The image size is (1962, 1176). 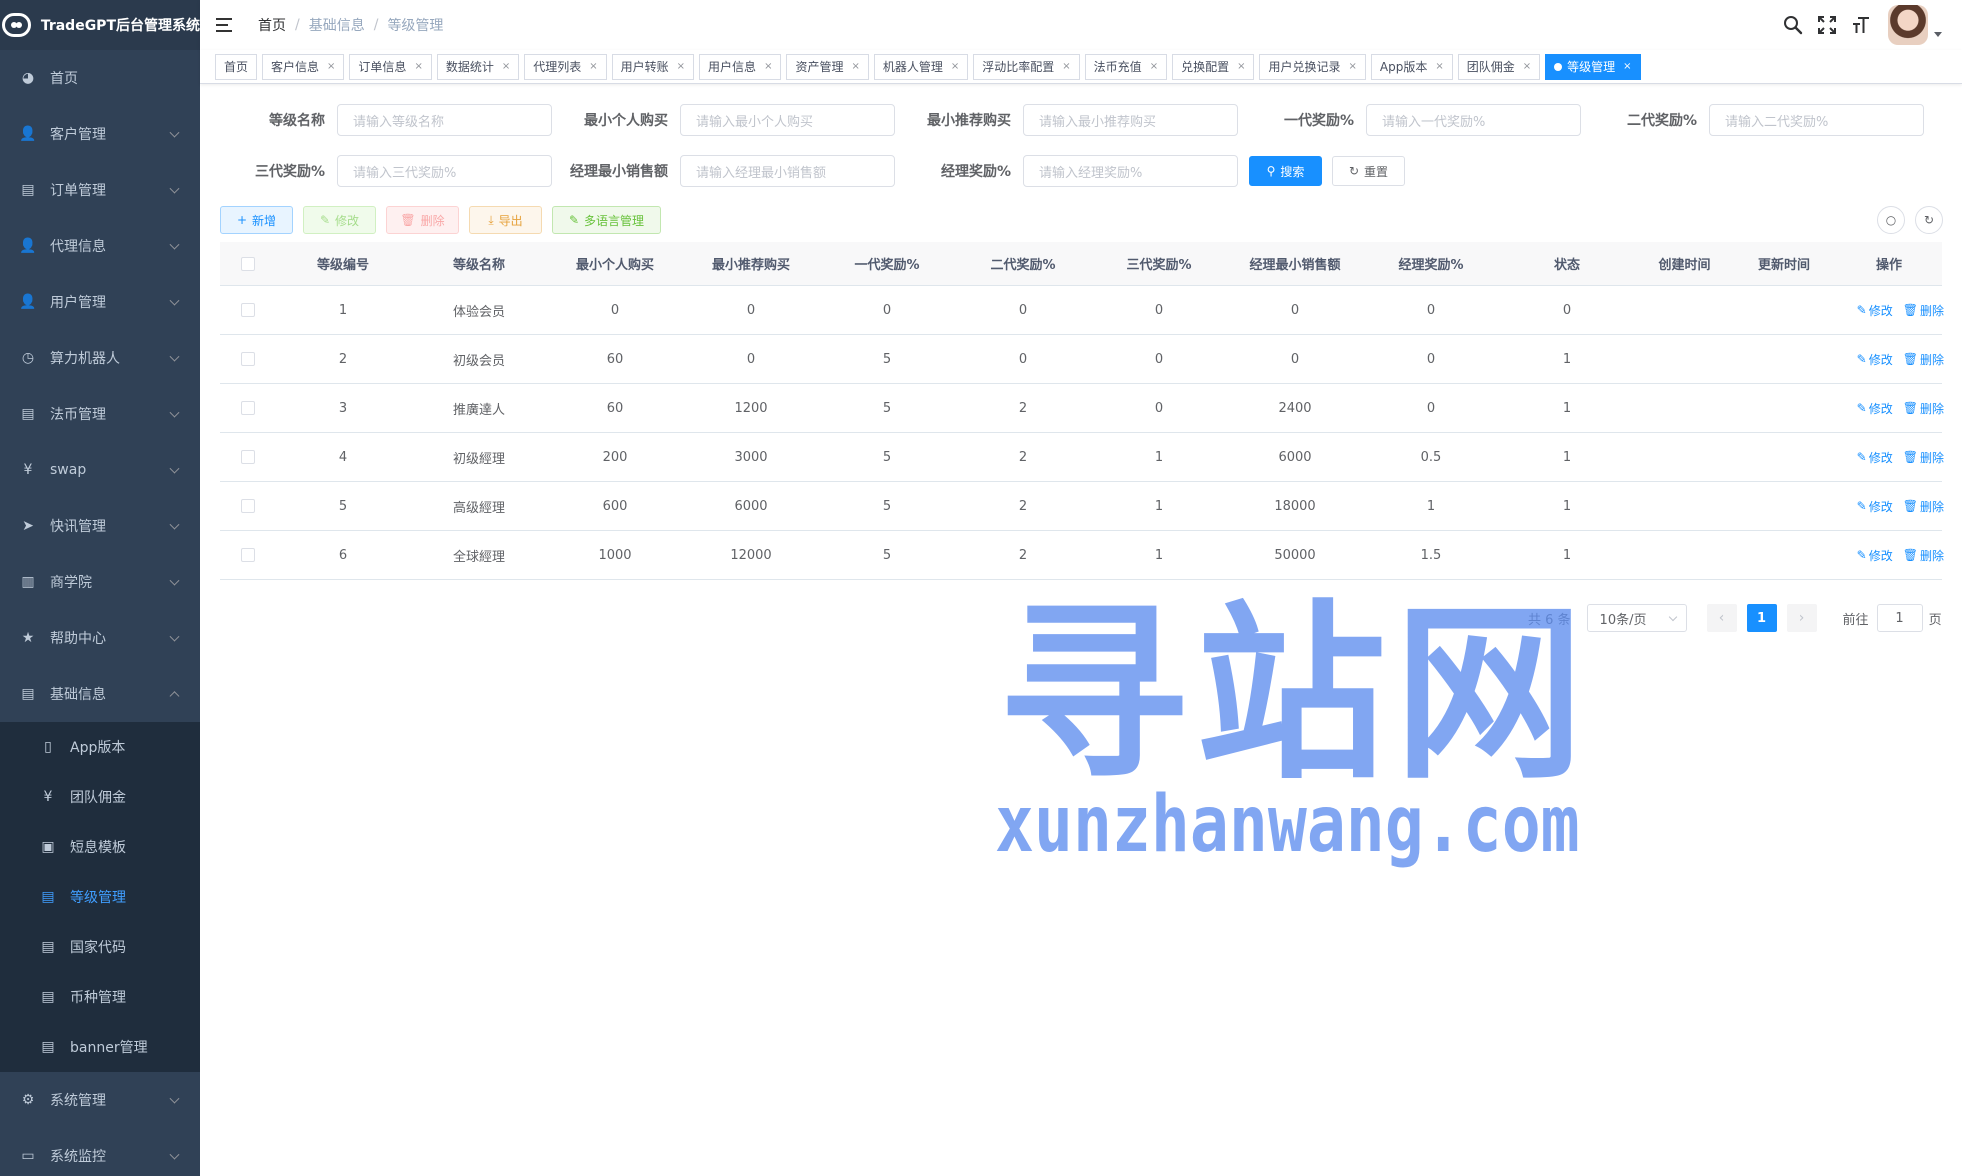 What do you see at coordinates (1126, 66) in the screenshot?
I see `tab-tag: 法币充值 ×` at bounding box center [1126, 66].